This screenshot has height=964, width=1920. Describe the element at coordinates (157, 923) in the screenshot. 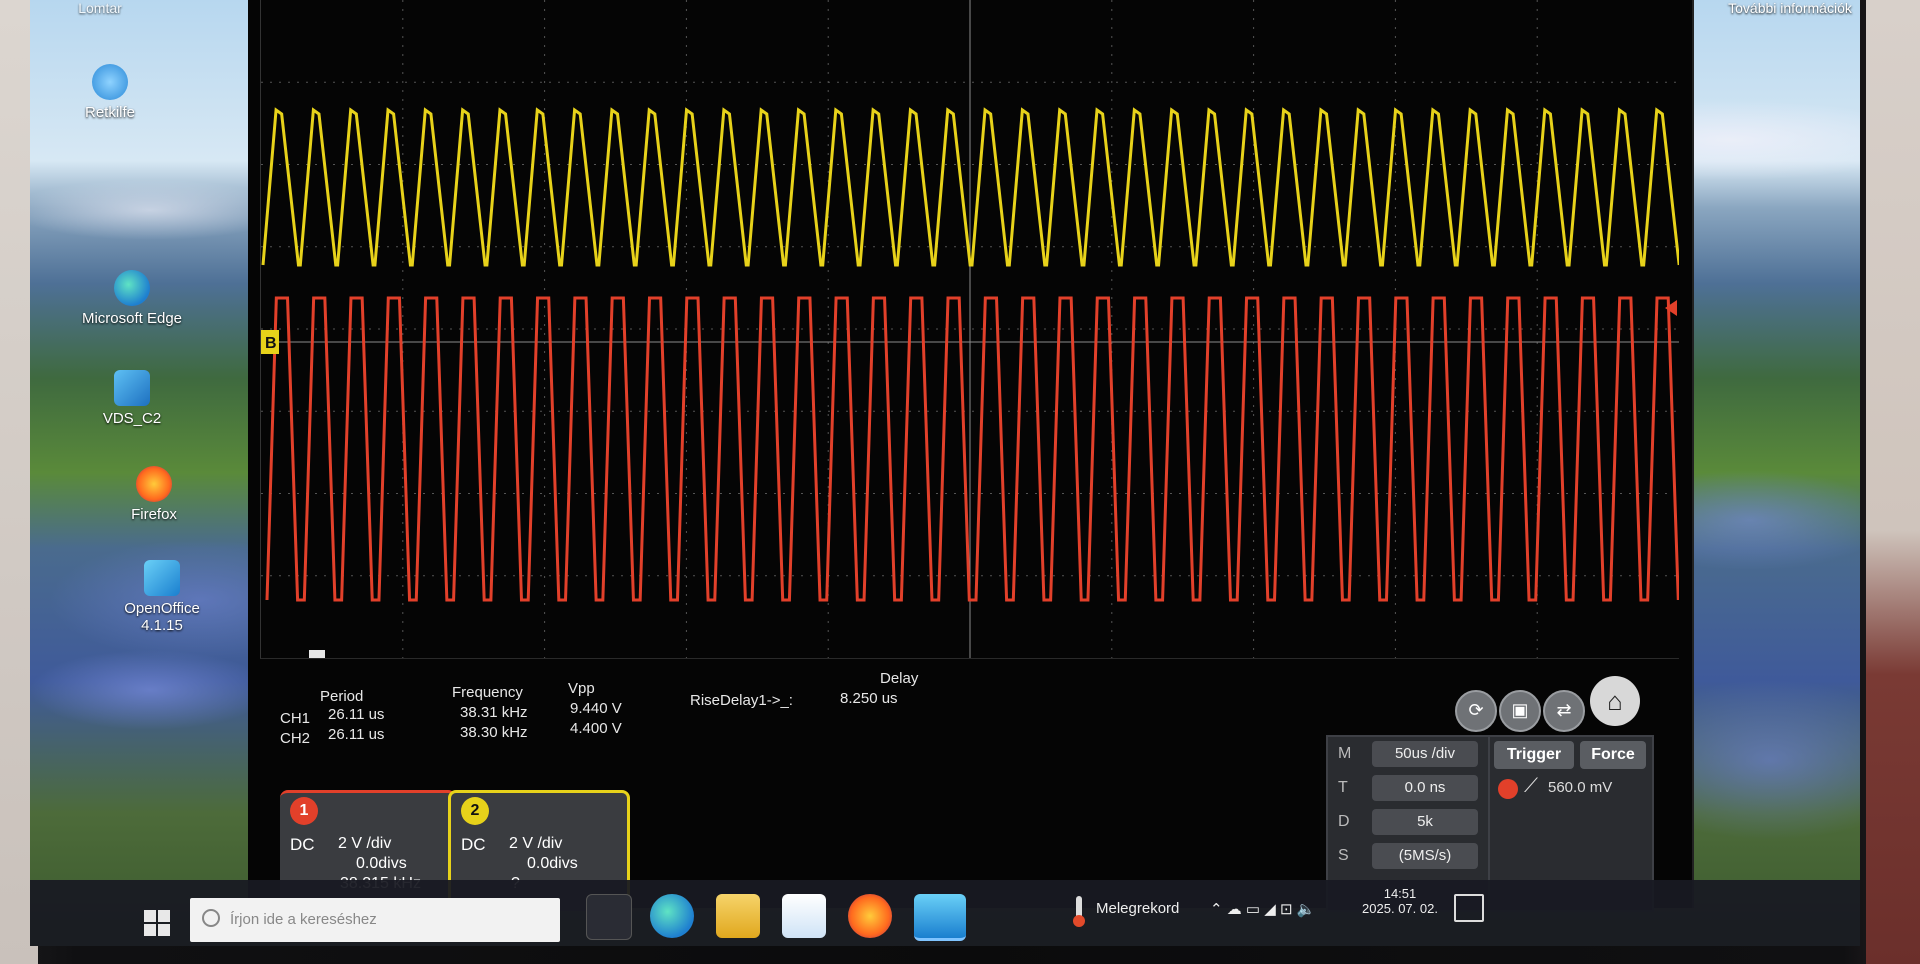

I see `start-button` at that location.